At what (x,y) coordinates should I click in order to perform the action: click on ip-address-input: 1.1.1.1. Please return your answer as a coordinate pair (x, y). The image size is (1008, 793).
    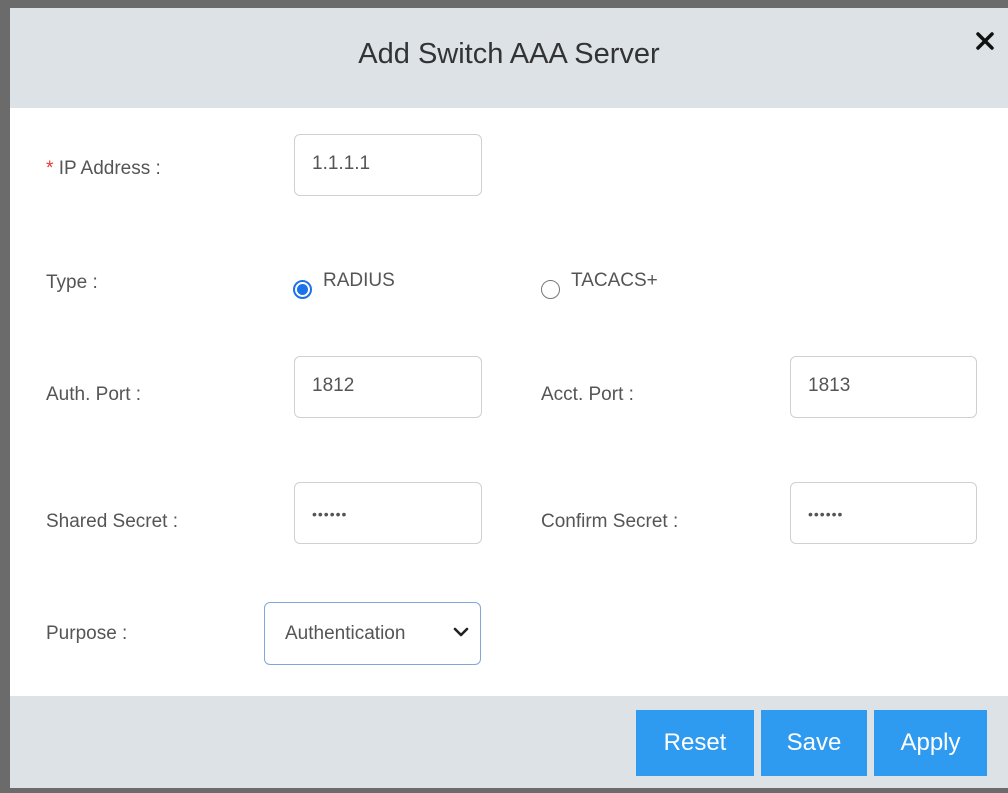
    Looking at the image, I should click on (388, 165).